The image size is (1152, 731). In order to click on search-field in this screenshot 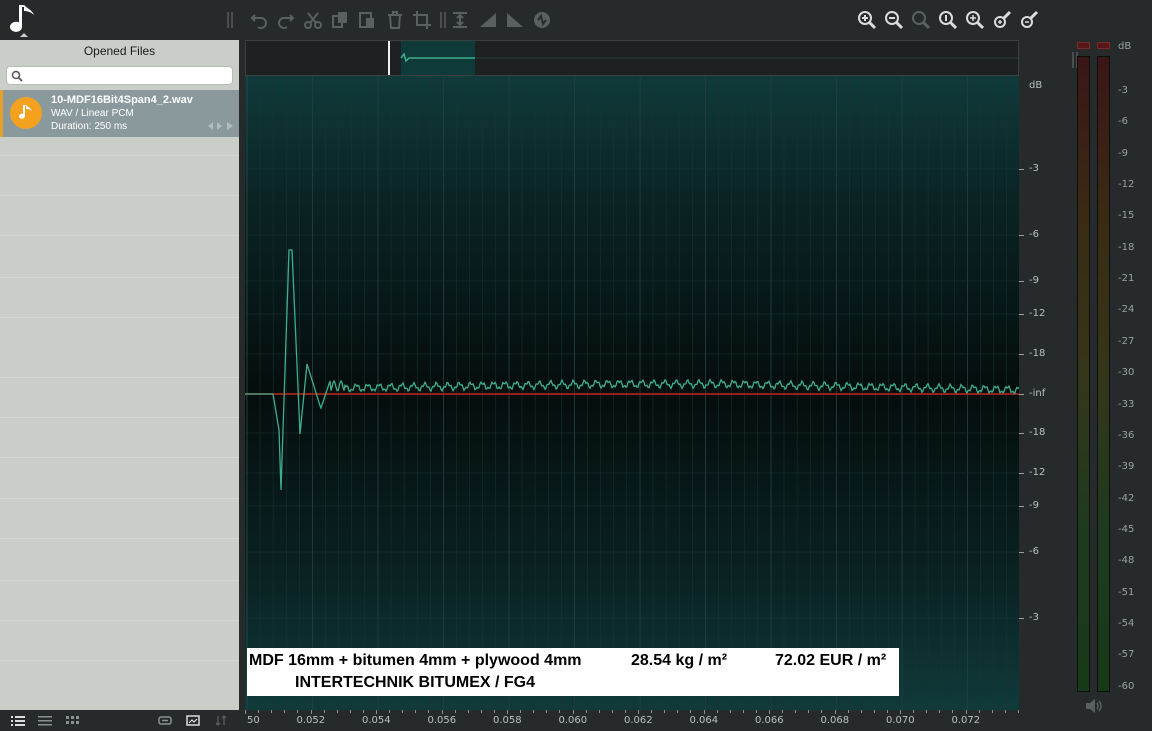, I will do `click(119, 75)`.